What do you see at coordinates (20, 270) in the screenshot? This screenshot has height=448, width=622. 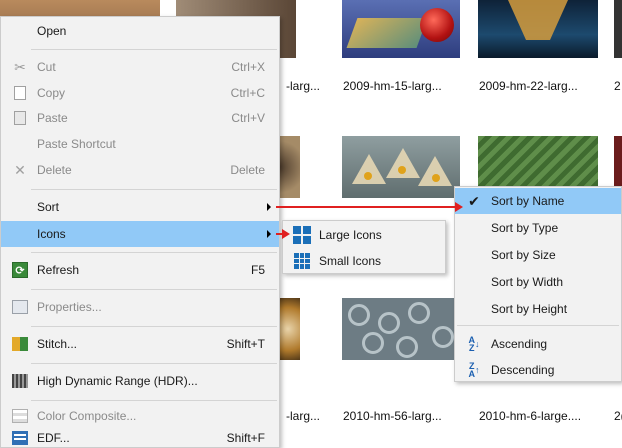 I see `refresh-icon: ⟳` at bounding box center [20, 270].